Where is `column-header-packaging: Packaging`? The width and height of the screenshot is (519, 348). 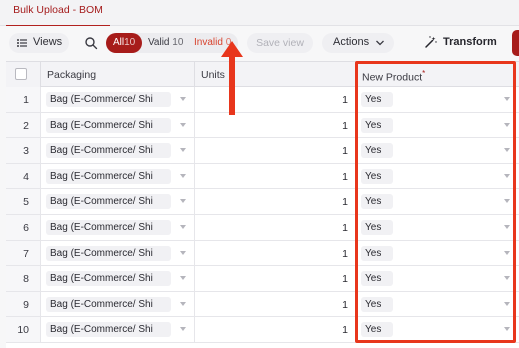 column-header-packaging: Packaging is located at coordinates (118, 74).